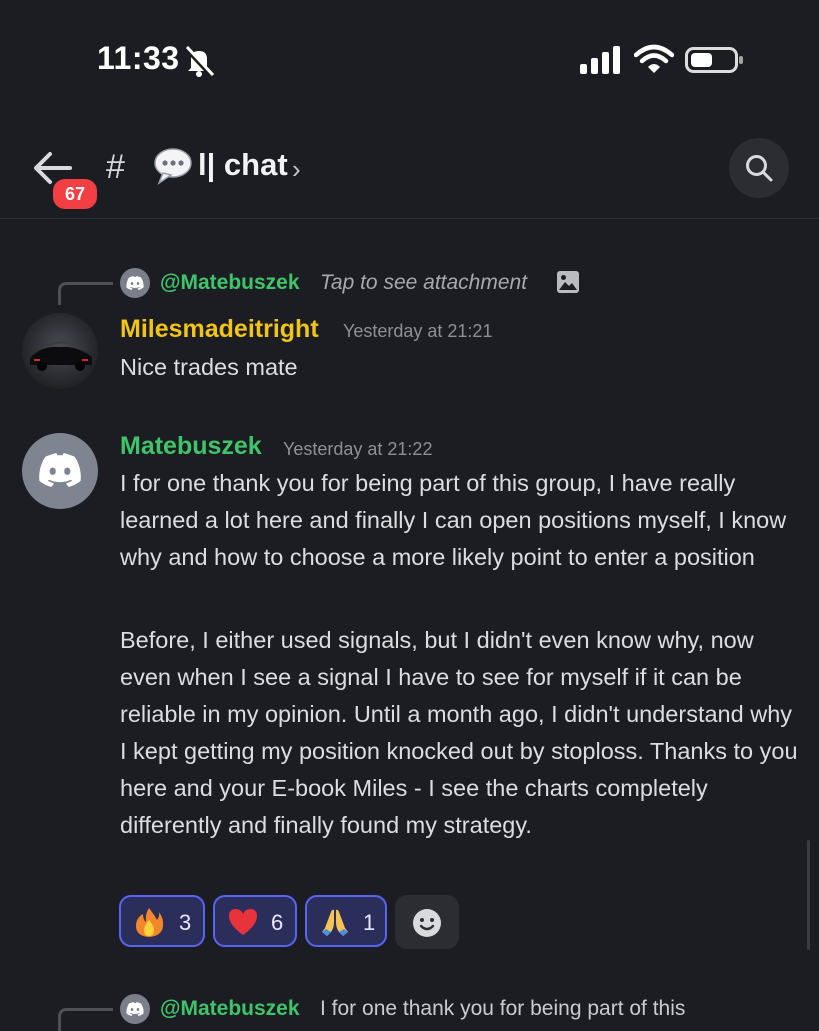 Image resolution: width=819 pixels, height=1031 pixels. Describe the element at coordinates (199, 61) in the screenshot. I see `bell-slash-icon` at that location.